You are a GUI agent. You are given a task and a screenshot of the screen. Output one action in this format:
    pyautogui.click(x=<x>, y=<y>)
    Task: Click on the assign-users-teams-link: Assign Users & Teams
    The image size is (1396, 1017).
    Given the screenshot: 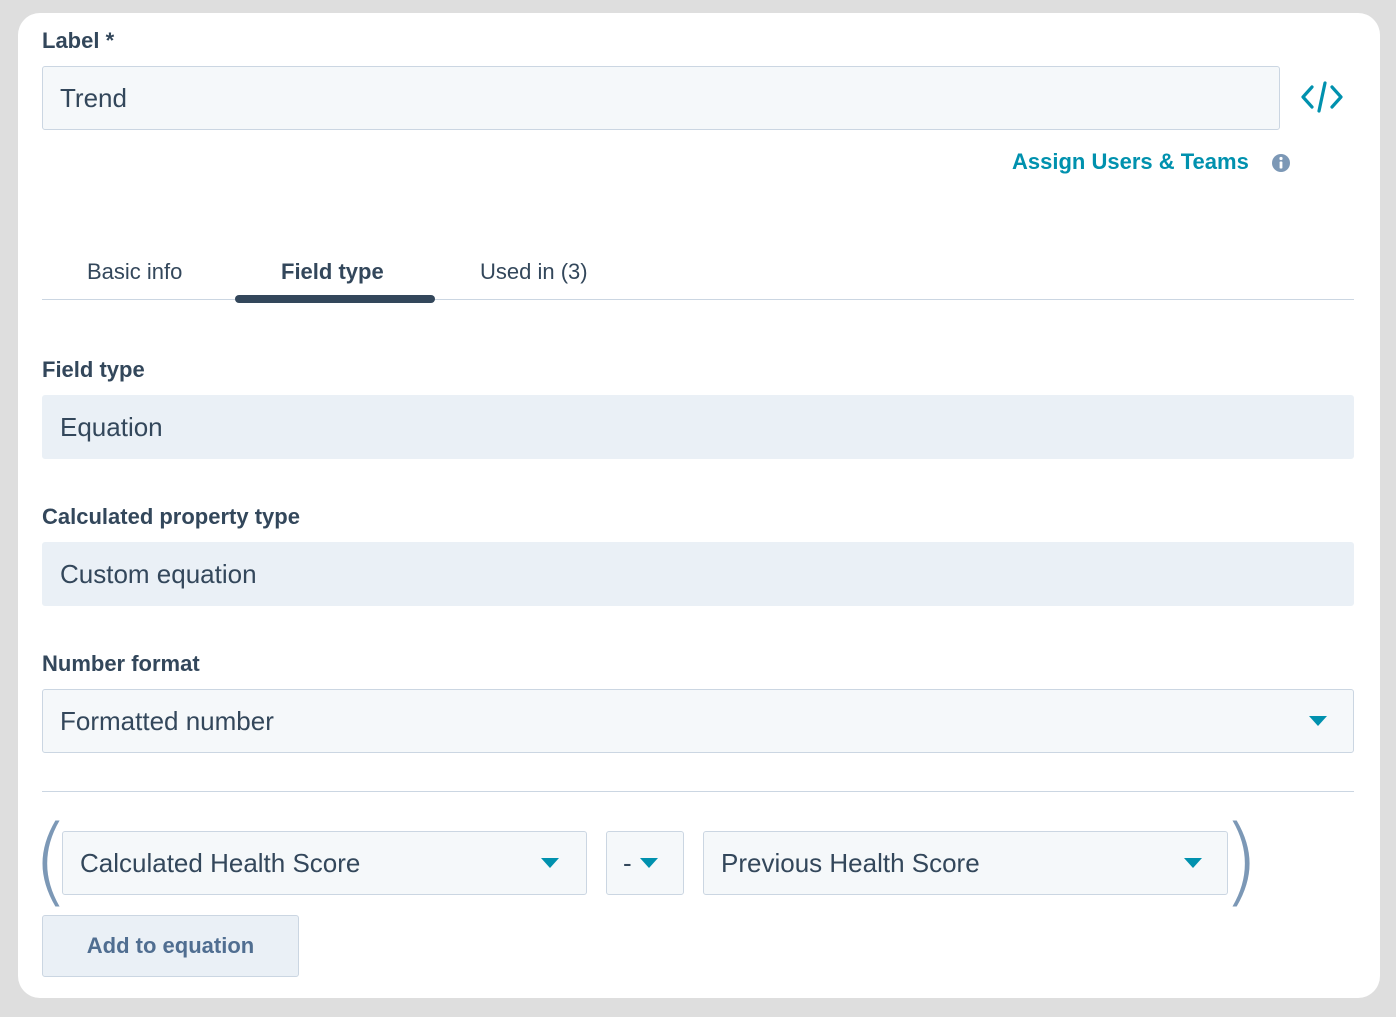 What is the action you would take?
    pyautogui.click(x=1130, y=162)
    